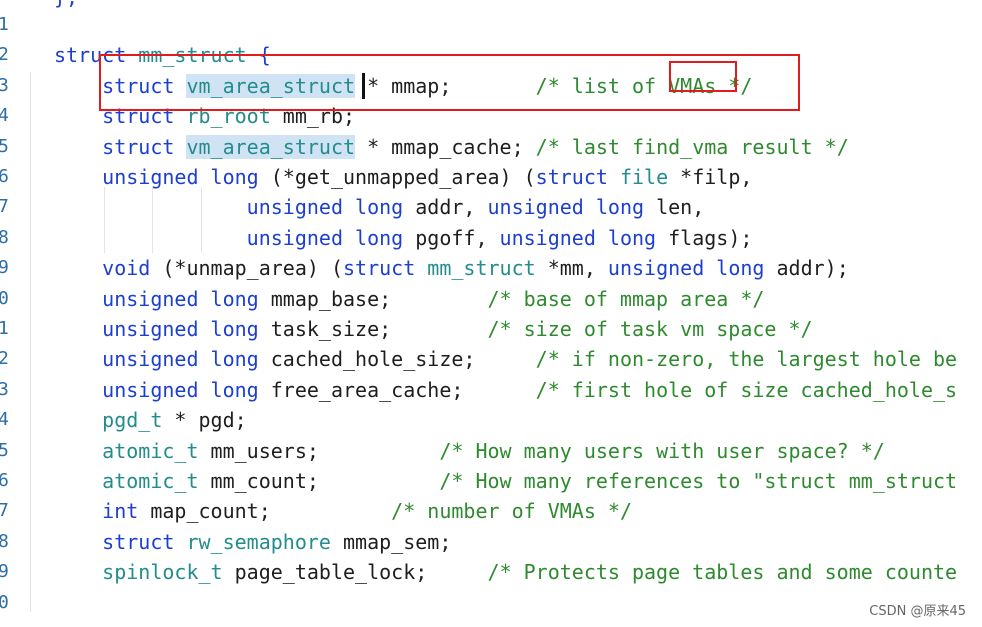  Describe the element at coordinates (445, 207) in the screenshot. I see `code-token: addr,` at that location.